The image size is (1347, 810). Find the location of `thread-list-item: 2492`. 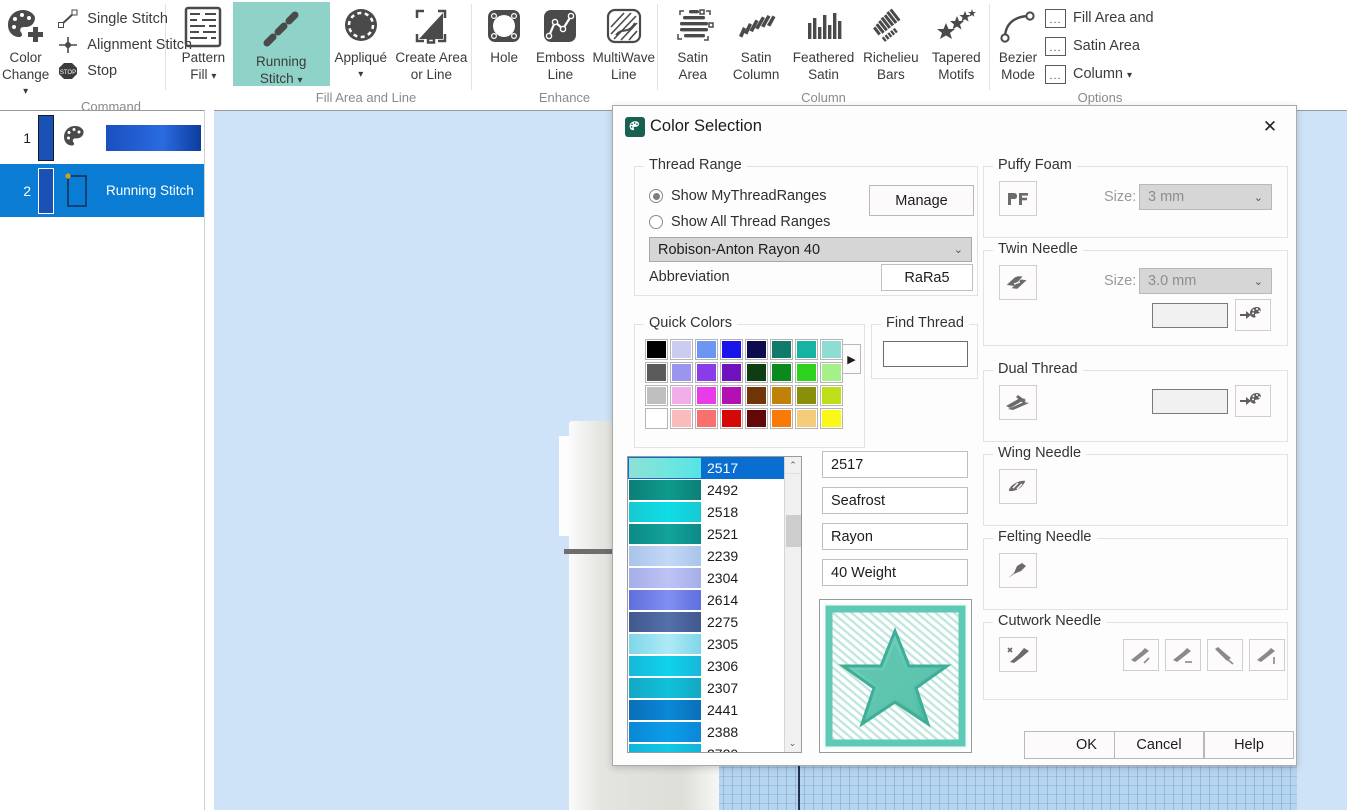

thread-list-item: 2492 is located at coordinates (714, 490).